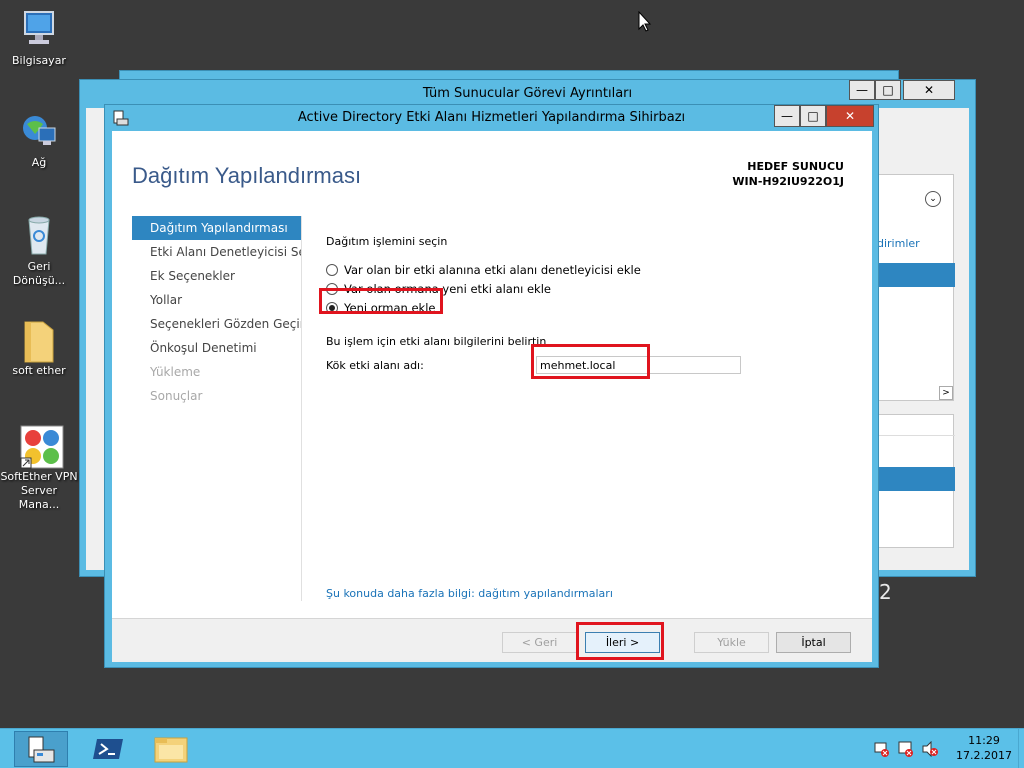  I want to click on desktop-icon-label: Bilgisayar, so click(39, 60).